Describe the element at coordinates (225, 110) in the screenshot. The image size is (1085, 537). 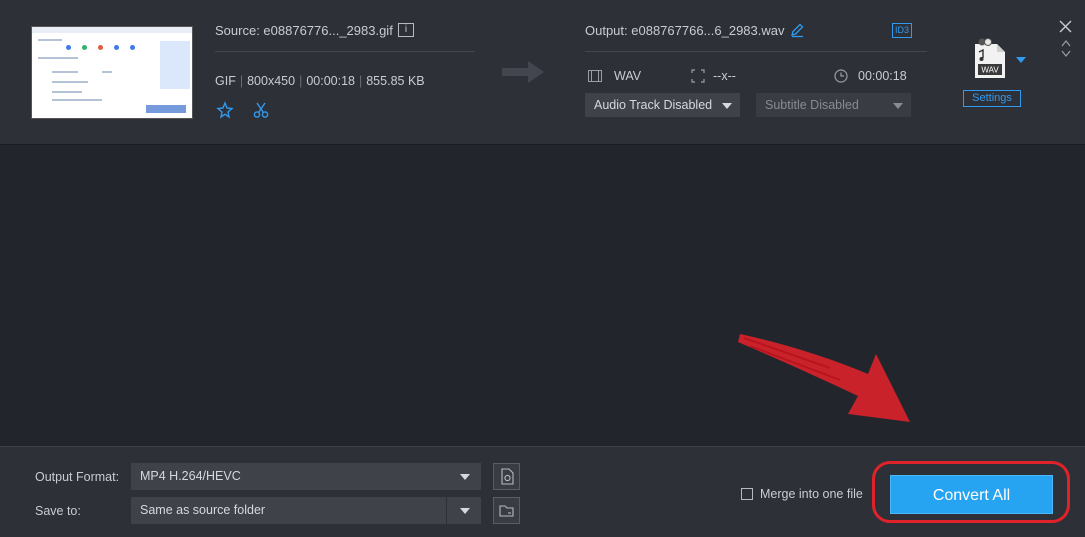
I see `star-effect-icon` at that location.